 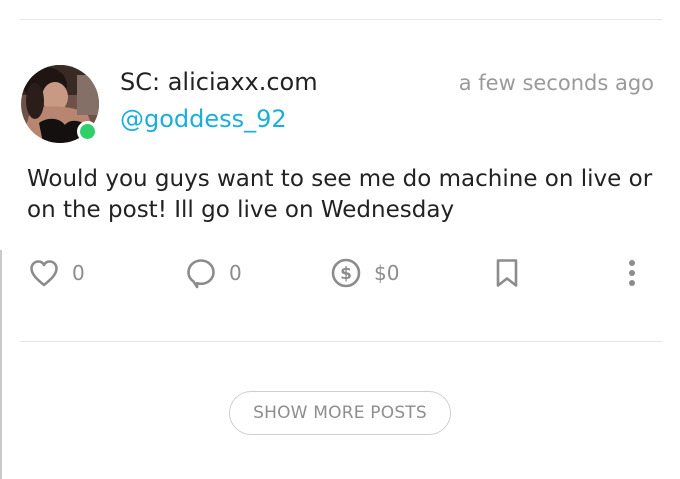 What do you see at coordinates (201, 274) in the screenshot?
I see `comment-bubble-icon` at bounding box center [201, 274].